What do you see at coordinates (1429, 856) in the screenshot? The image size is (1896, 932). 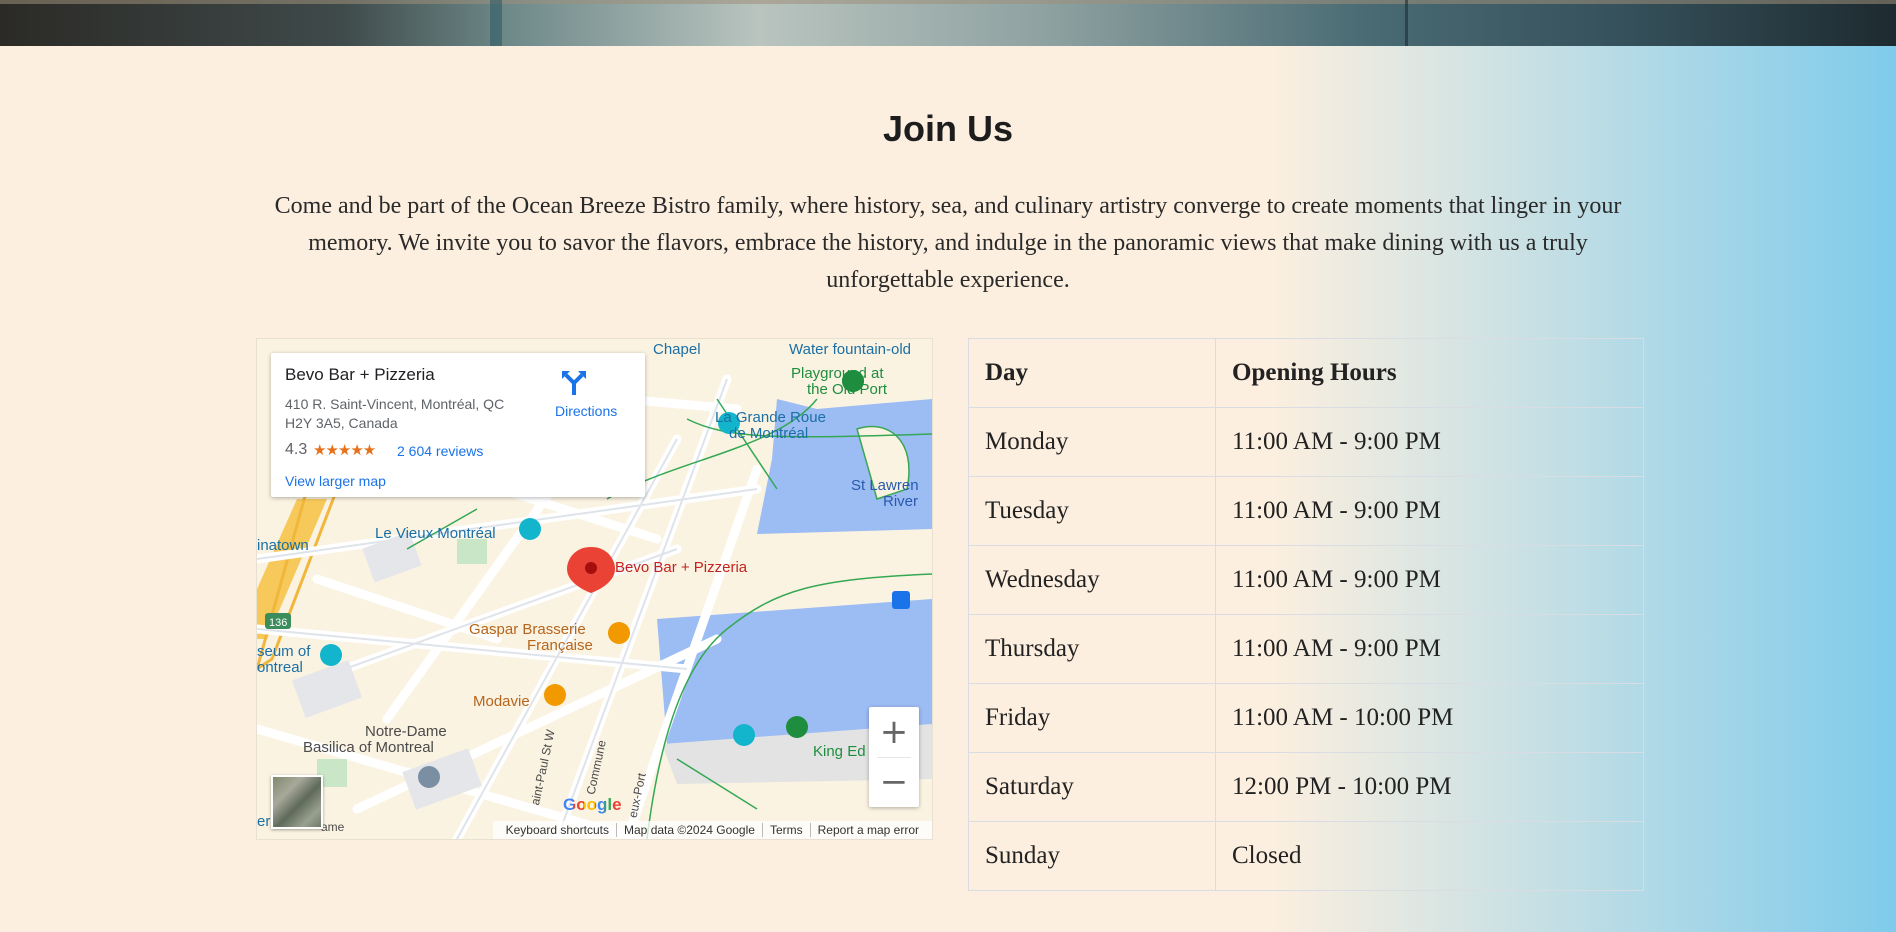 I see `hours-cell: Closed` at bounding box center [1429, 856].